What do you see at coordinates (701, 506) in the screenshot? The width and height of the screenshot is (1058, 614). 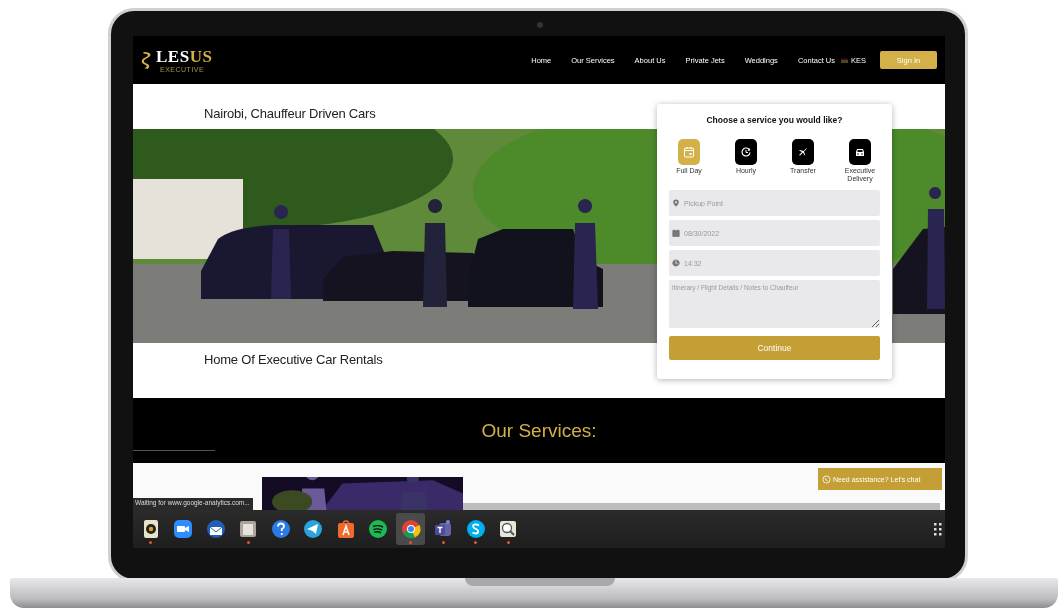 I see `scrollbar` at bounding box center [701, 506].